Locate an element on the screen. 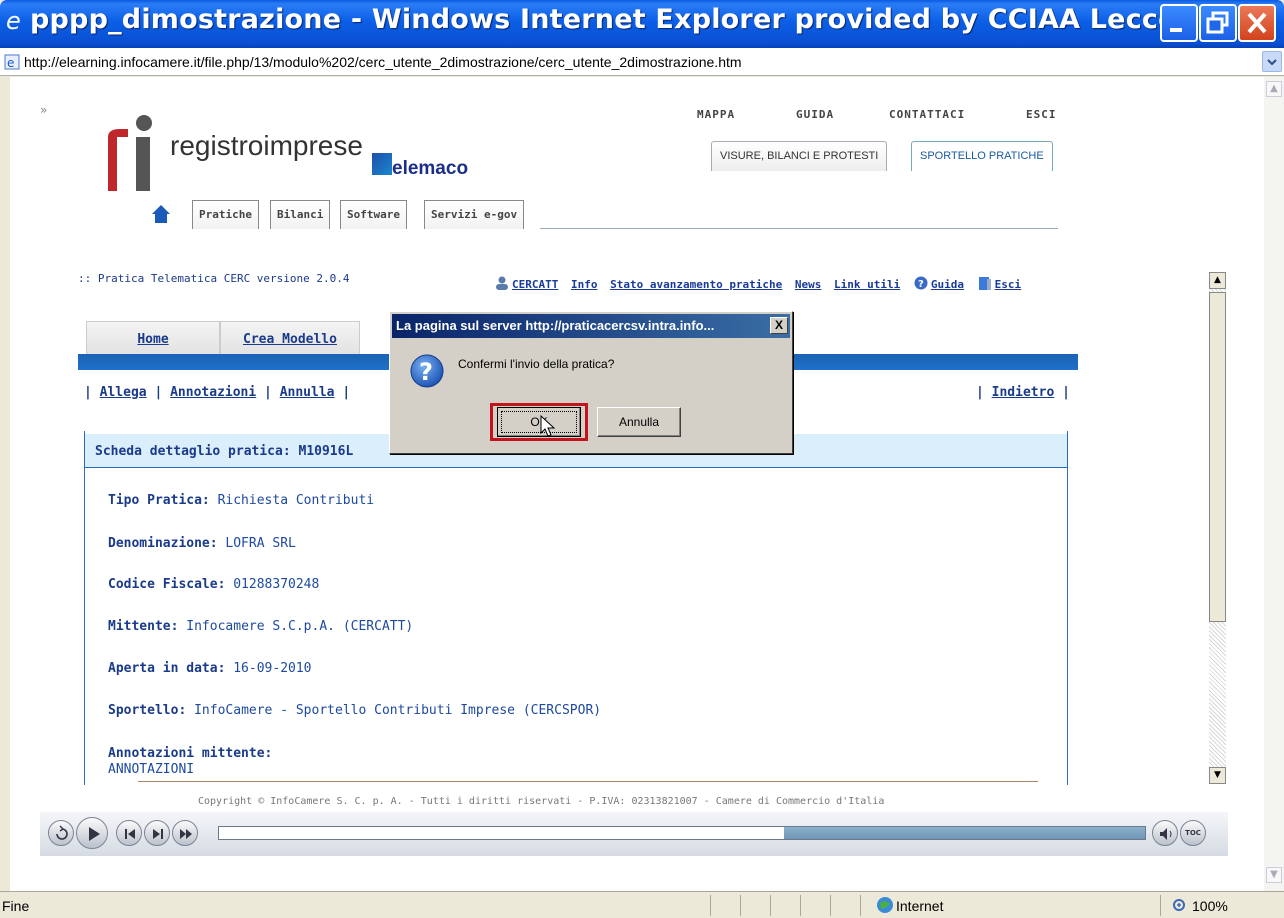 This screenshot has width=1284, height=918. tab-sportello-pratiche: SPORTELLO PRATICHE is located at coordinates (982, 156).